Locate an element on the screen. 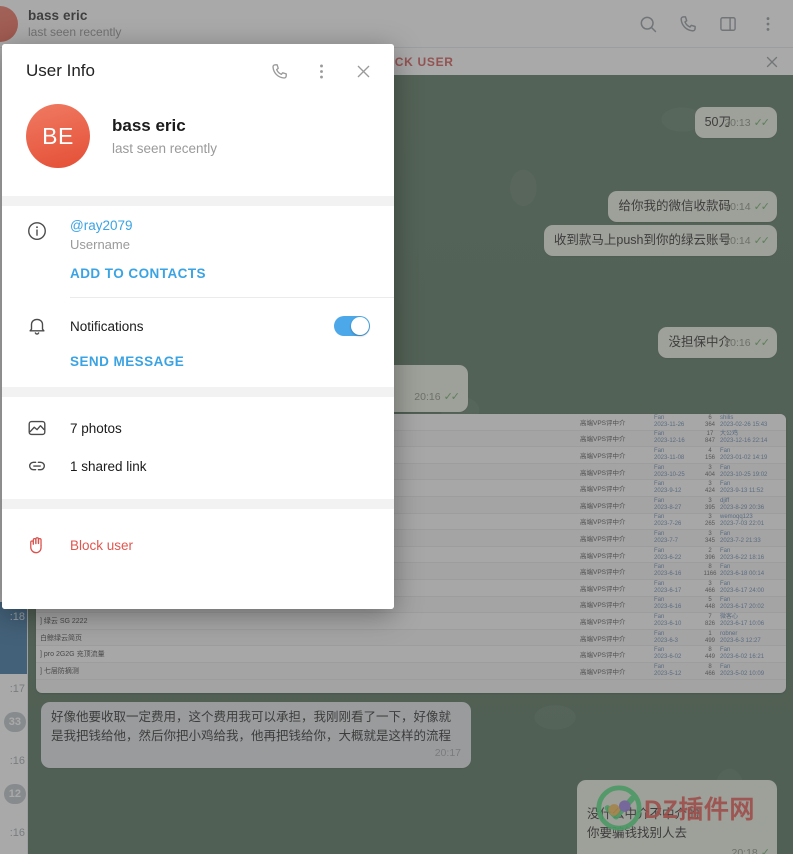 The width and height of the screenshot is (793, 854). shared-links-row: 1 shared link is located at coordinates (198, 466).